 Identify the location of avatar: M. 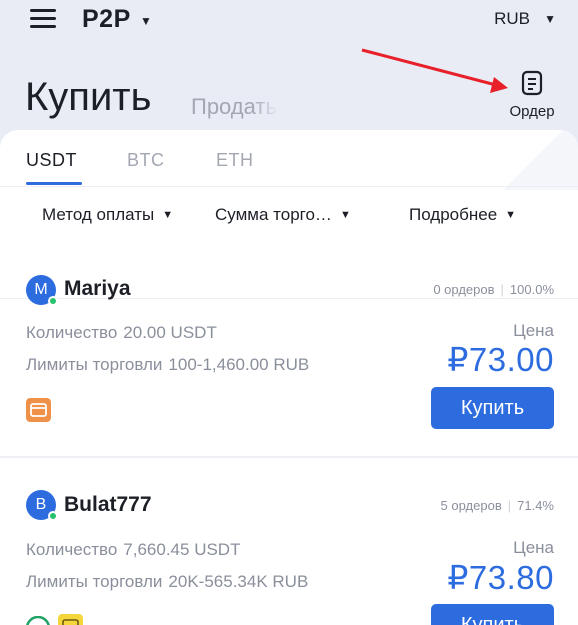
(42, 290).